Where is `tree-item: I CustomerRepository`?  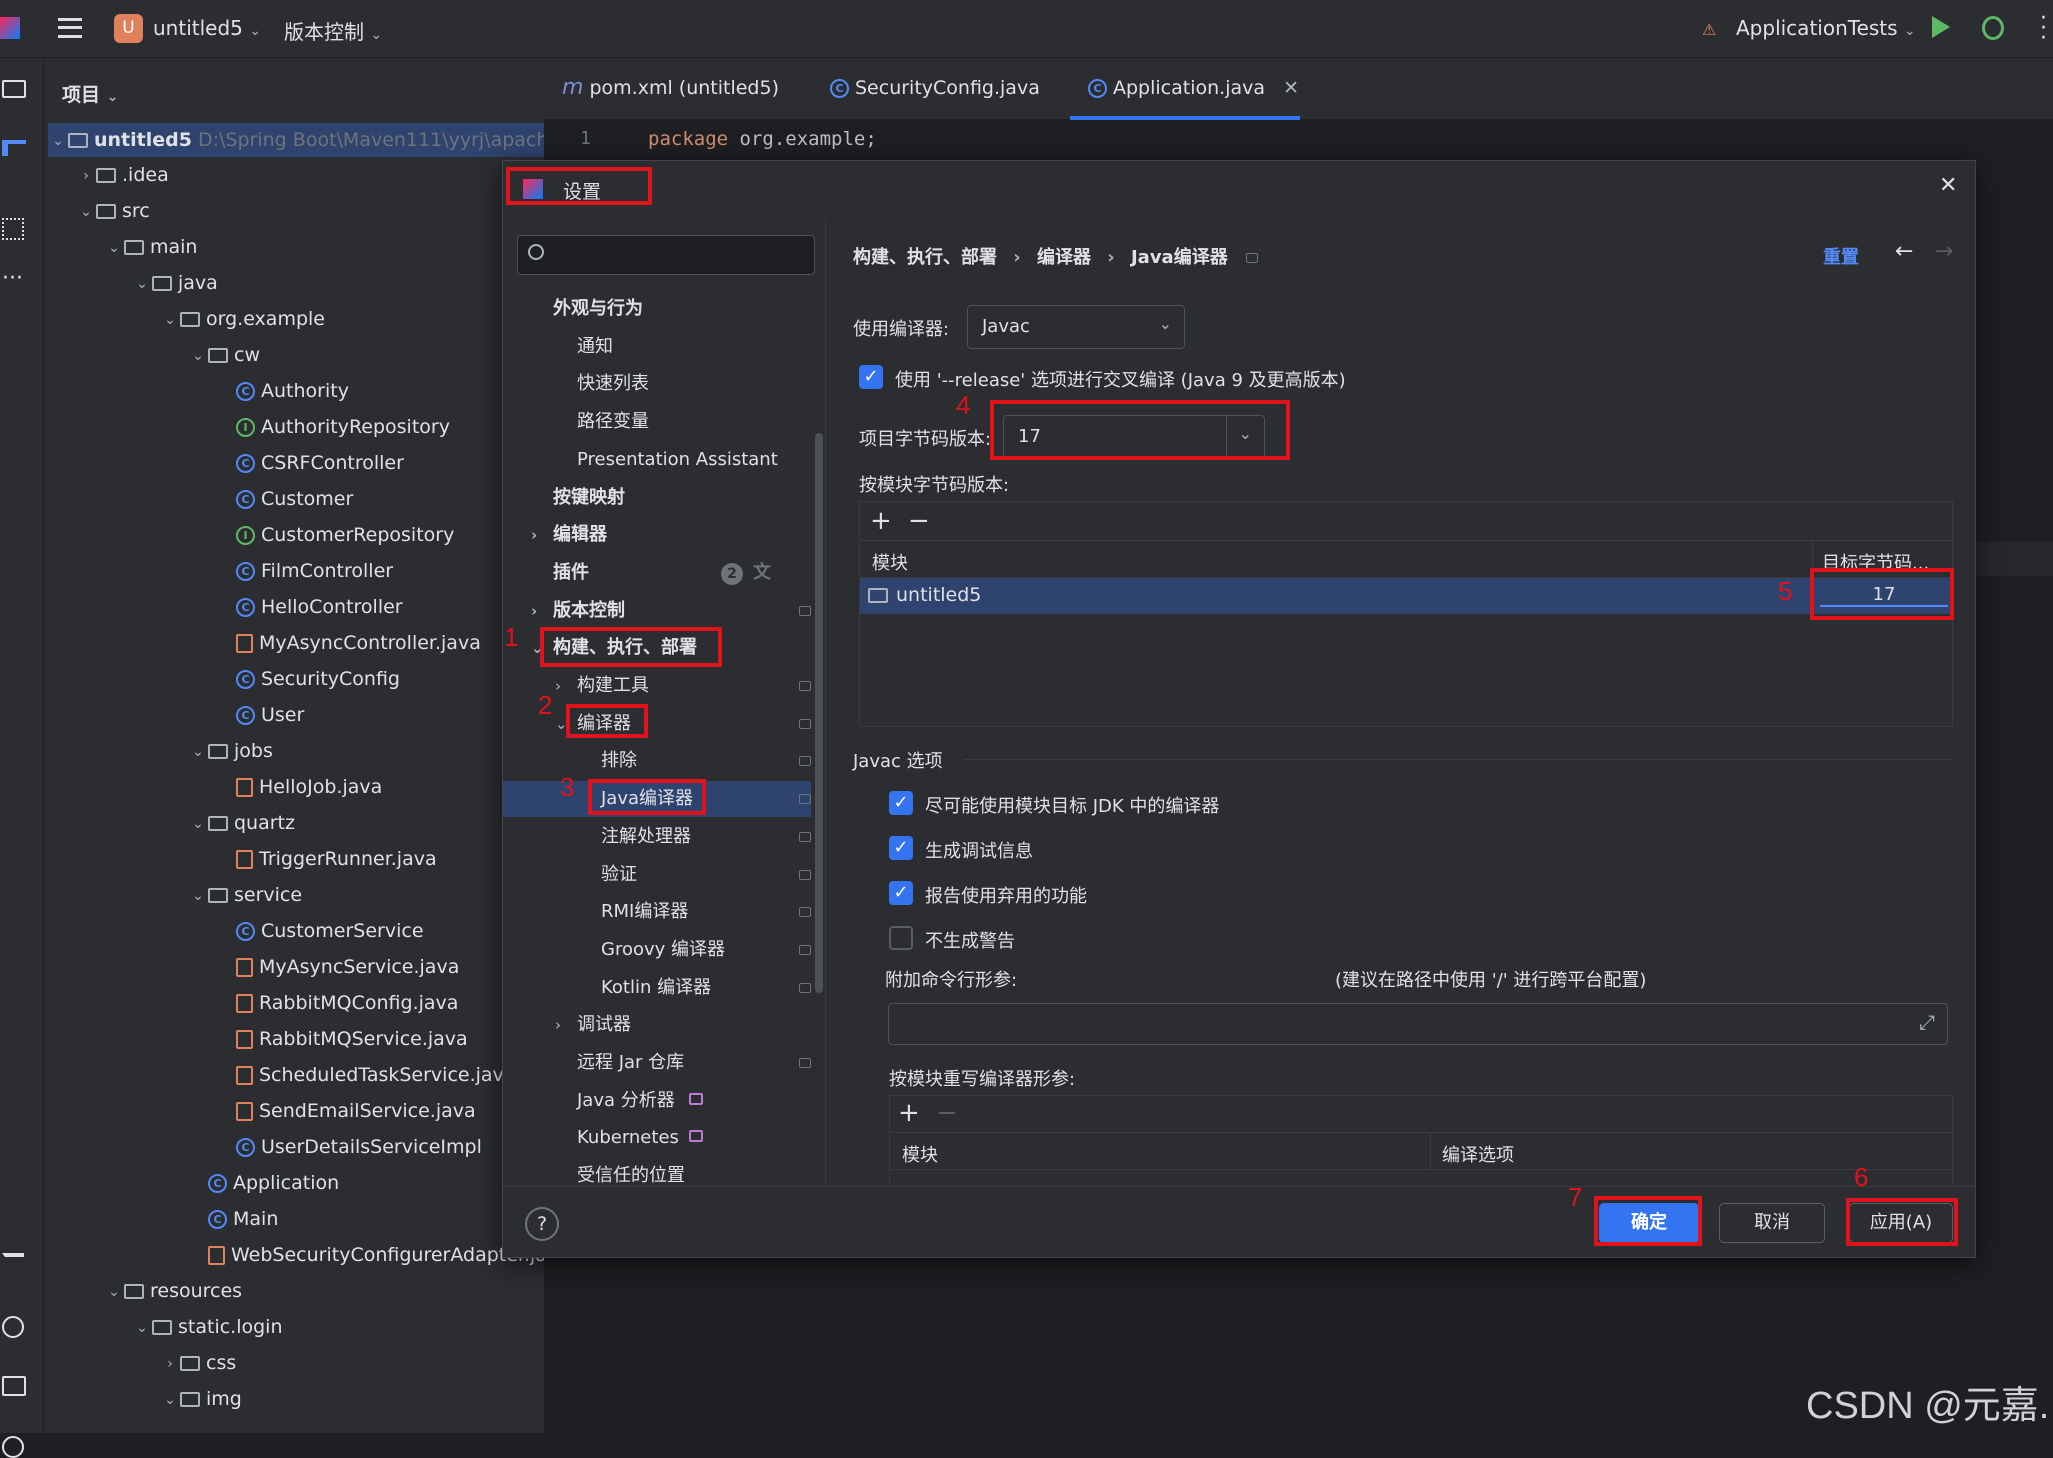 tree-item: I CustomerRepository is located at coordinates (335, 535).